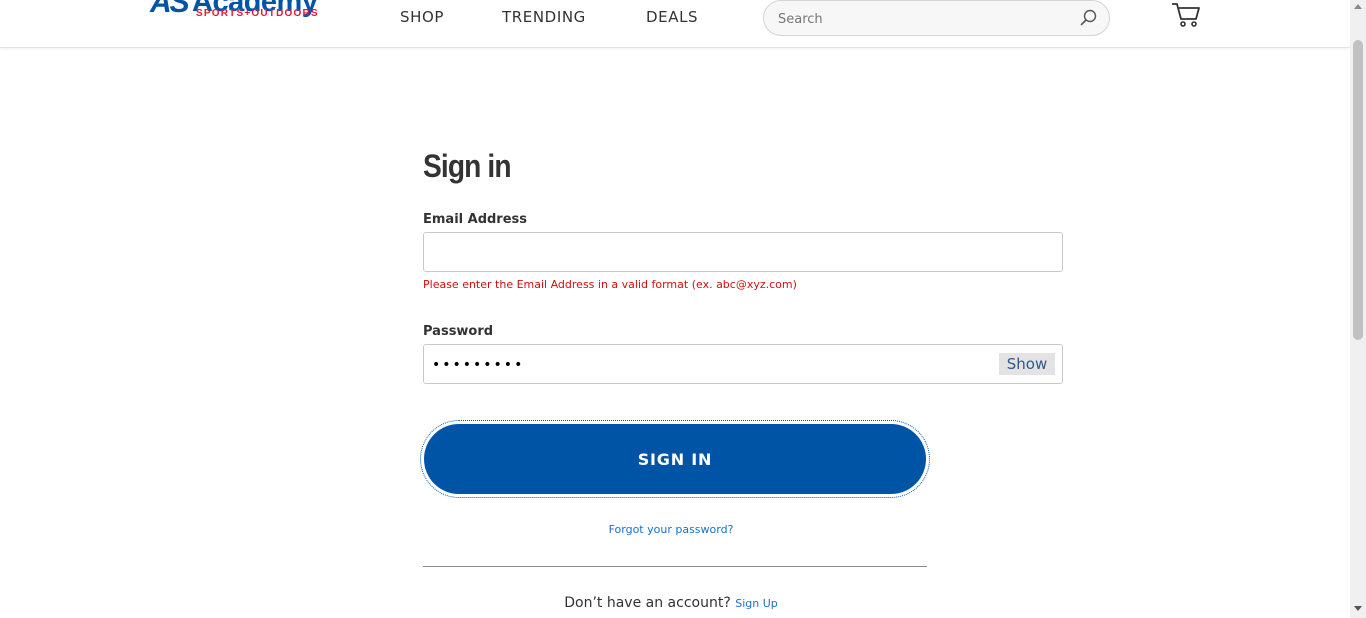 The image size is (1366, 618). What do you see at coordinates (671, 529) in the screenshot?
I see `forgot-password-link: Forgot your password?` at bounding box center [671, 529].